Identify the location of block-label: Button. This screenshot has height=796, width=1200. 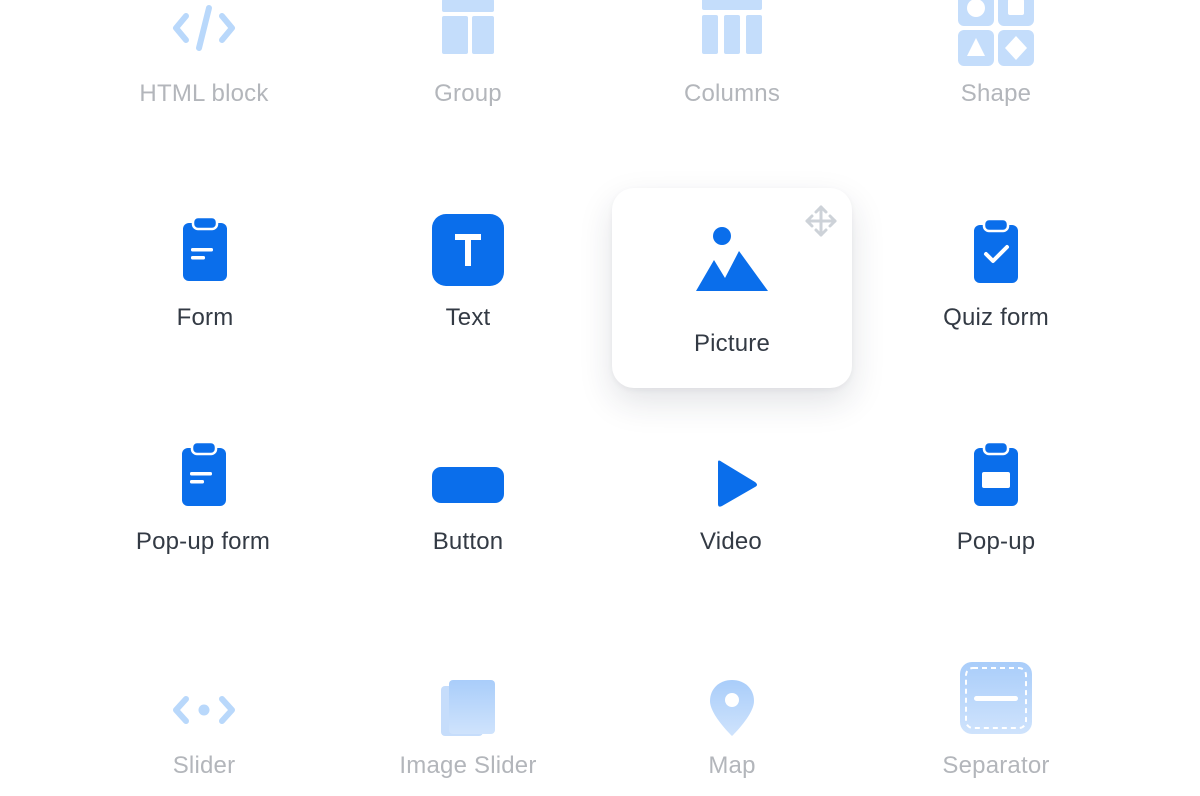
(468, 541).